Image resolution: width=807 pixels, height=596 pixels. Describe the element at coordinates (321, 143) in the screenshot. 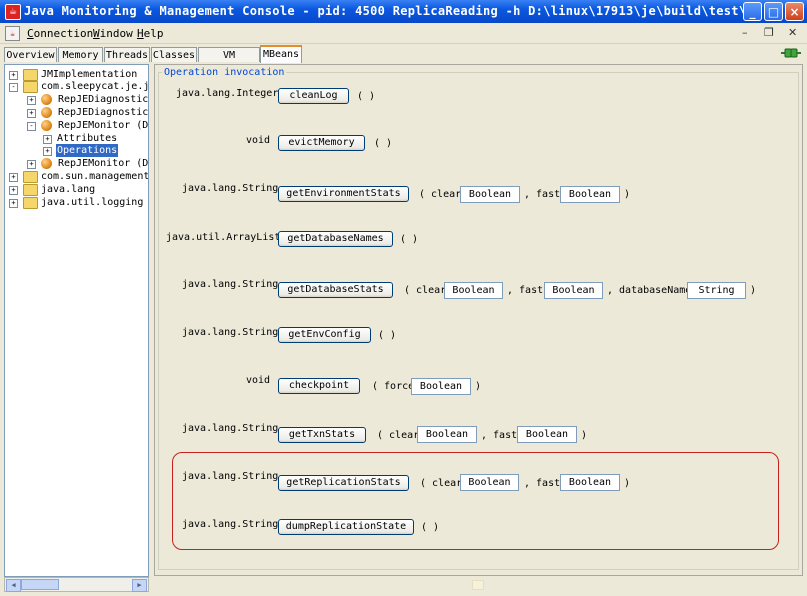

I see `evictmemory-button: evictMemory` at that location.